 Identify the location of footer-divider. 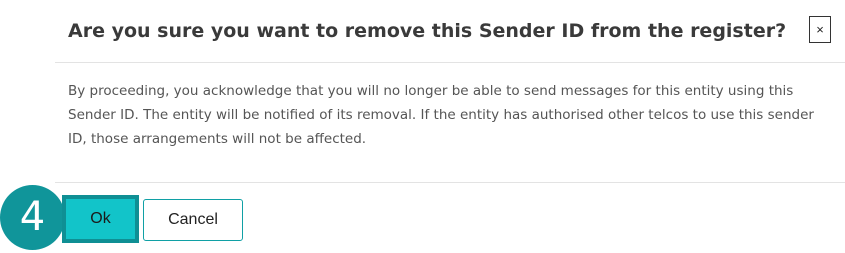
(450, 182).